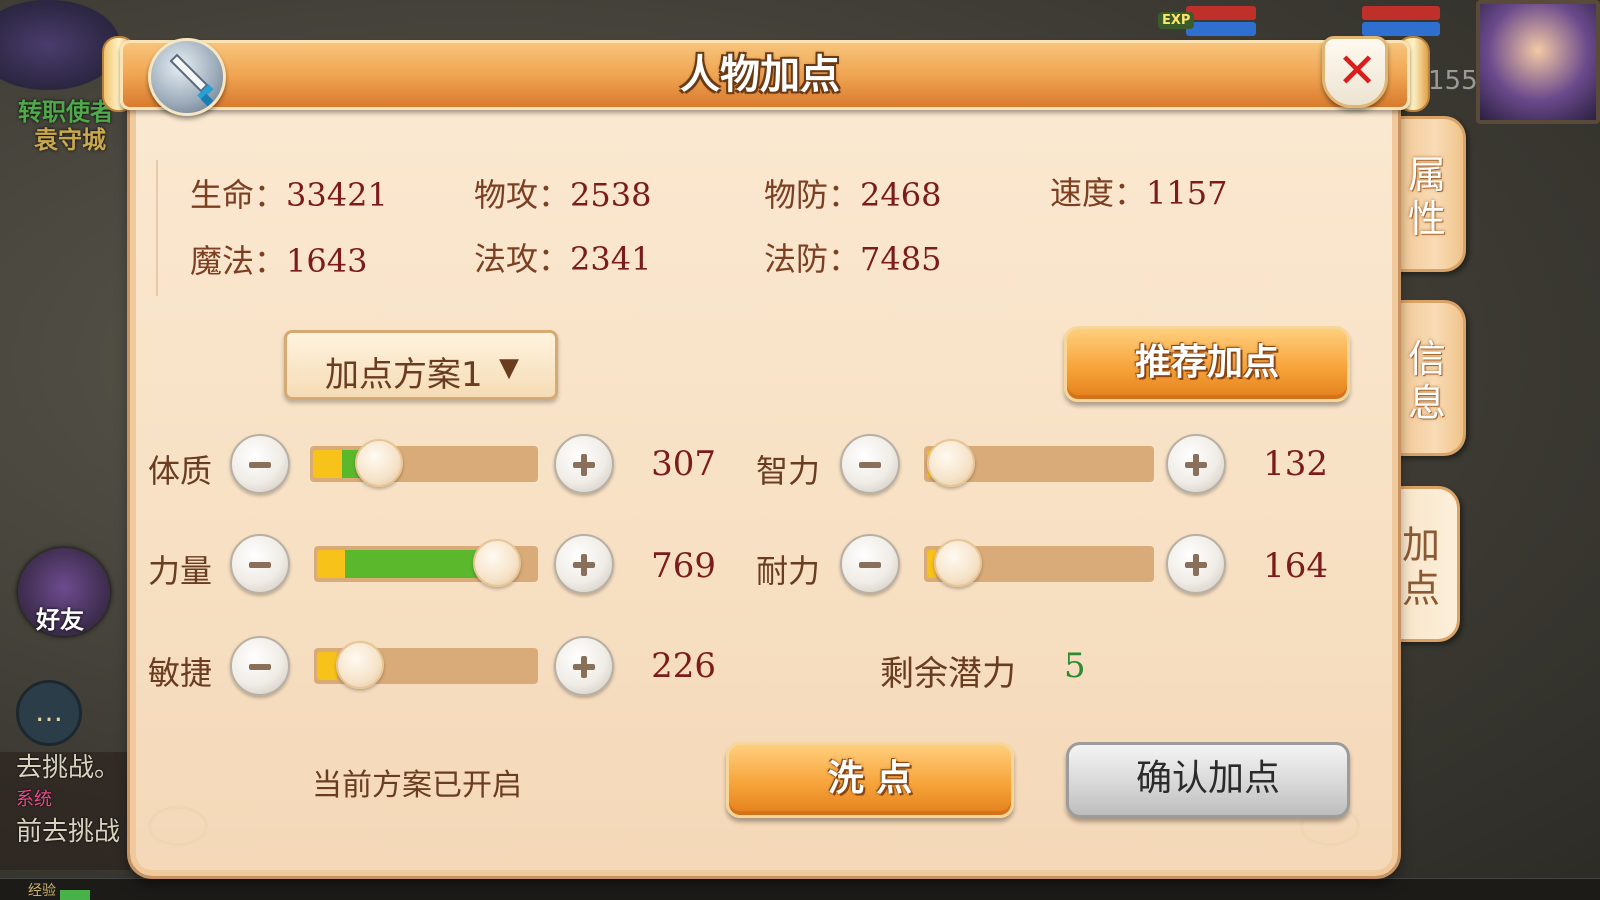 This screenshot has height=900, width=1600. I want to click on attr-label-endurance: 耐力, so click(788, 571).